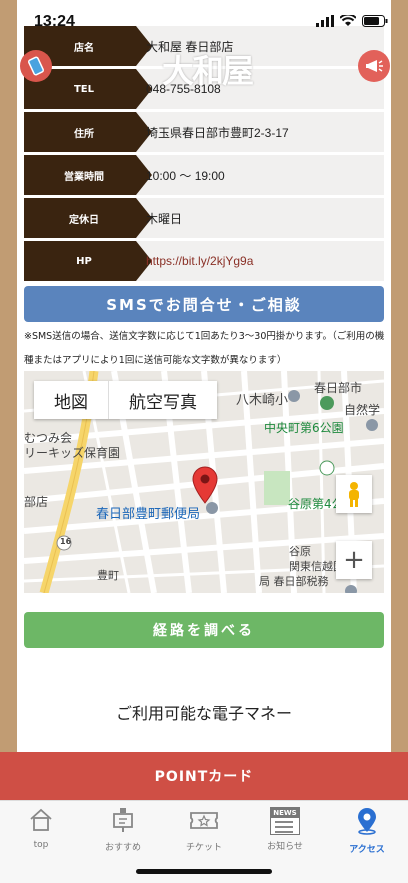 This screenshot has height=883, width=408. Describe the element at coordinates (204, 871) in the screenshot. I see `home-indicator` at that location.